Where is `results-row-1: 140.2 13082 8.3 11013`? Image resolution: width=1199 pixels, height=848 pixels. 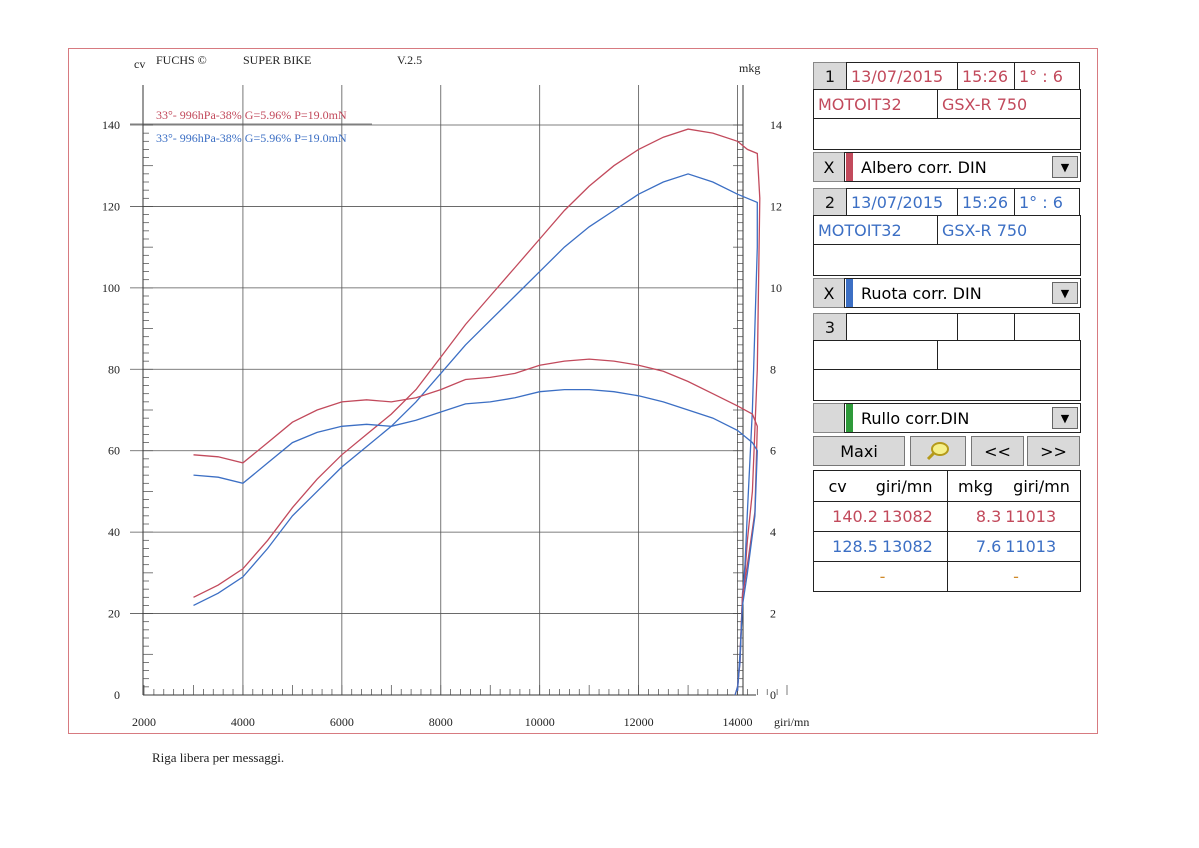 results-row-1: 140.2 13082 8.3 11013 is located at coordinates (947, 516).